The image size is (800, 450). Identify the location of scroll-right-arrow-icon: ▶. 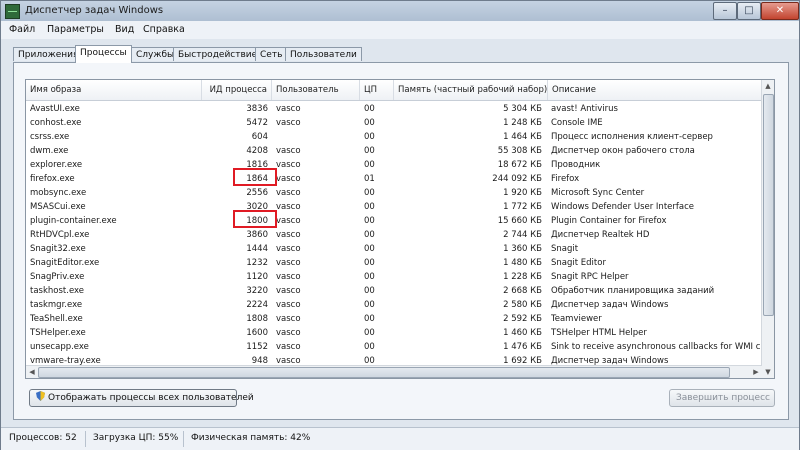
(756, 372).